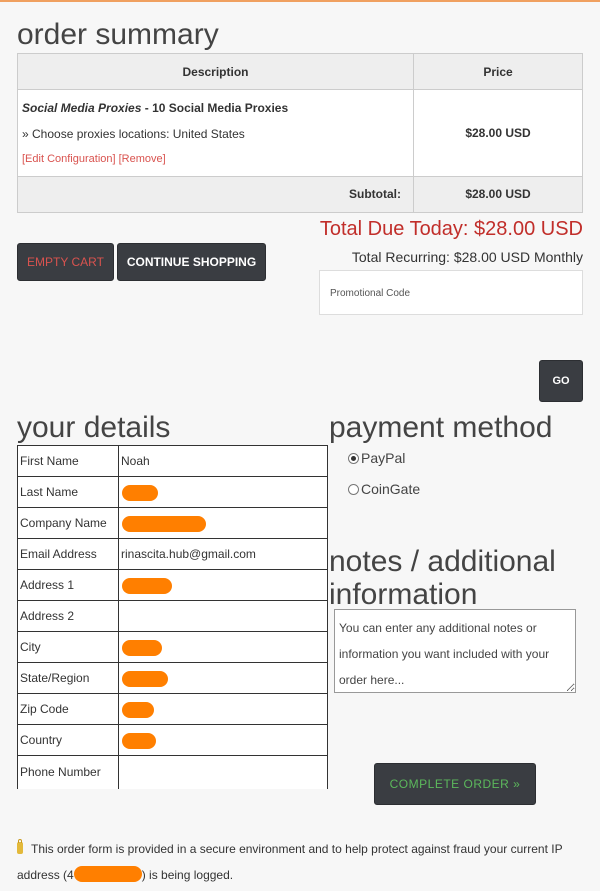 This screenshot has width=600, height=891. What do you see at coordinates (118, 34) in the screenshot?
I see `order-summary-title: order summary` at bounding box center [118, 34].